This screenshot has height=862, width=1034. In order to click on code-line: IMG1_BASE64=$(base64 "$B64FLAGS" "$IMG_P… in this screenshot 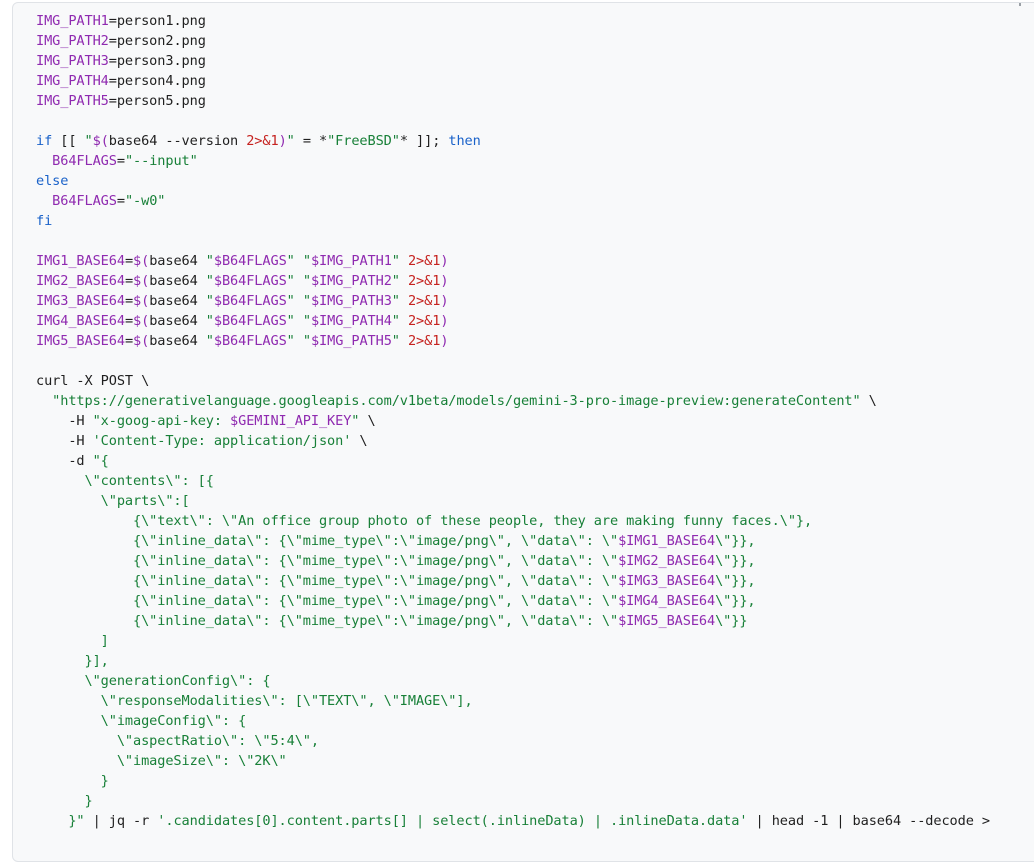, I will do `click(513, 261)`.